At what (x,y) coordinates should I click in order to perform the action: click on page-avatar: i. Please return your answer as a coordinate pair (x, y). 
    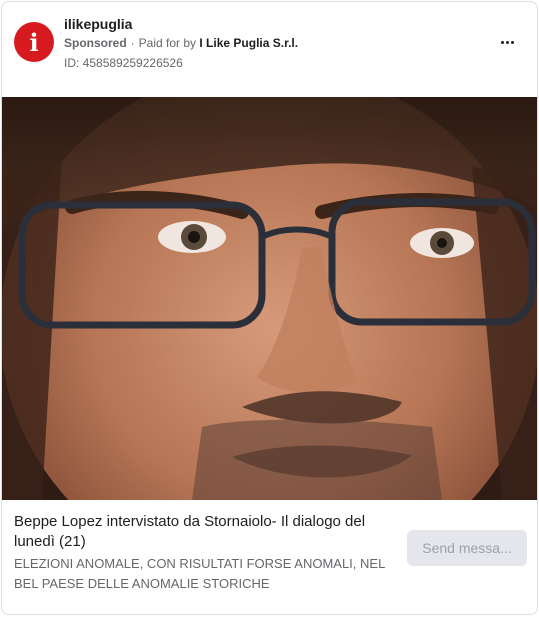
    Looking at the image, I should click on (34, 42).